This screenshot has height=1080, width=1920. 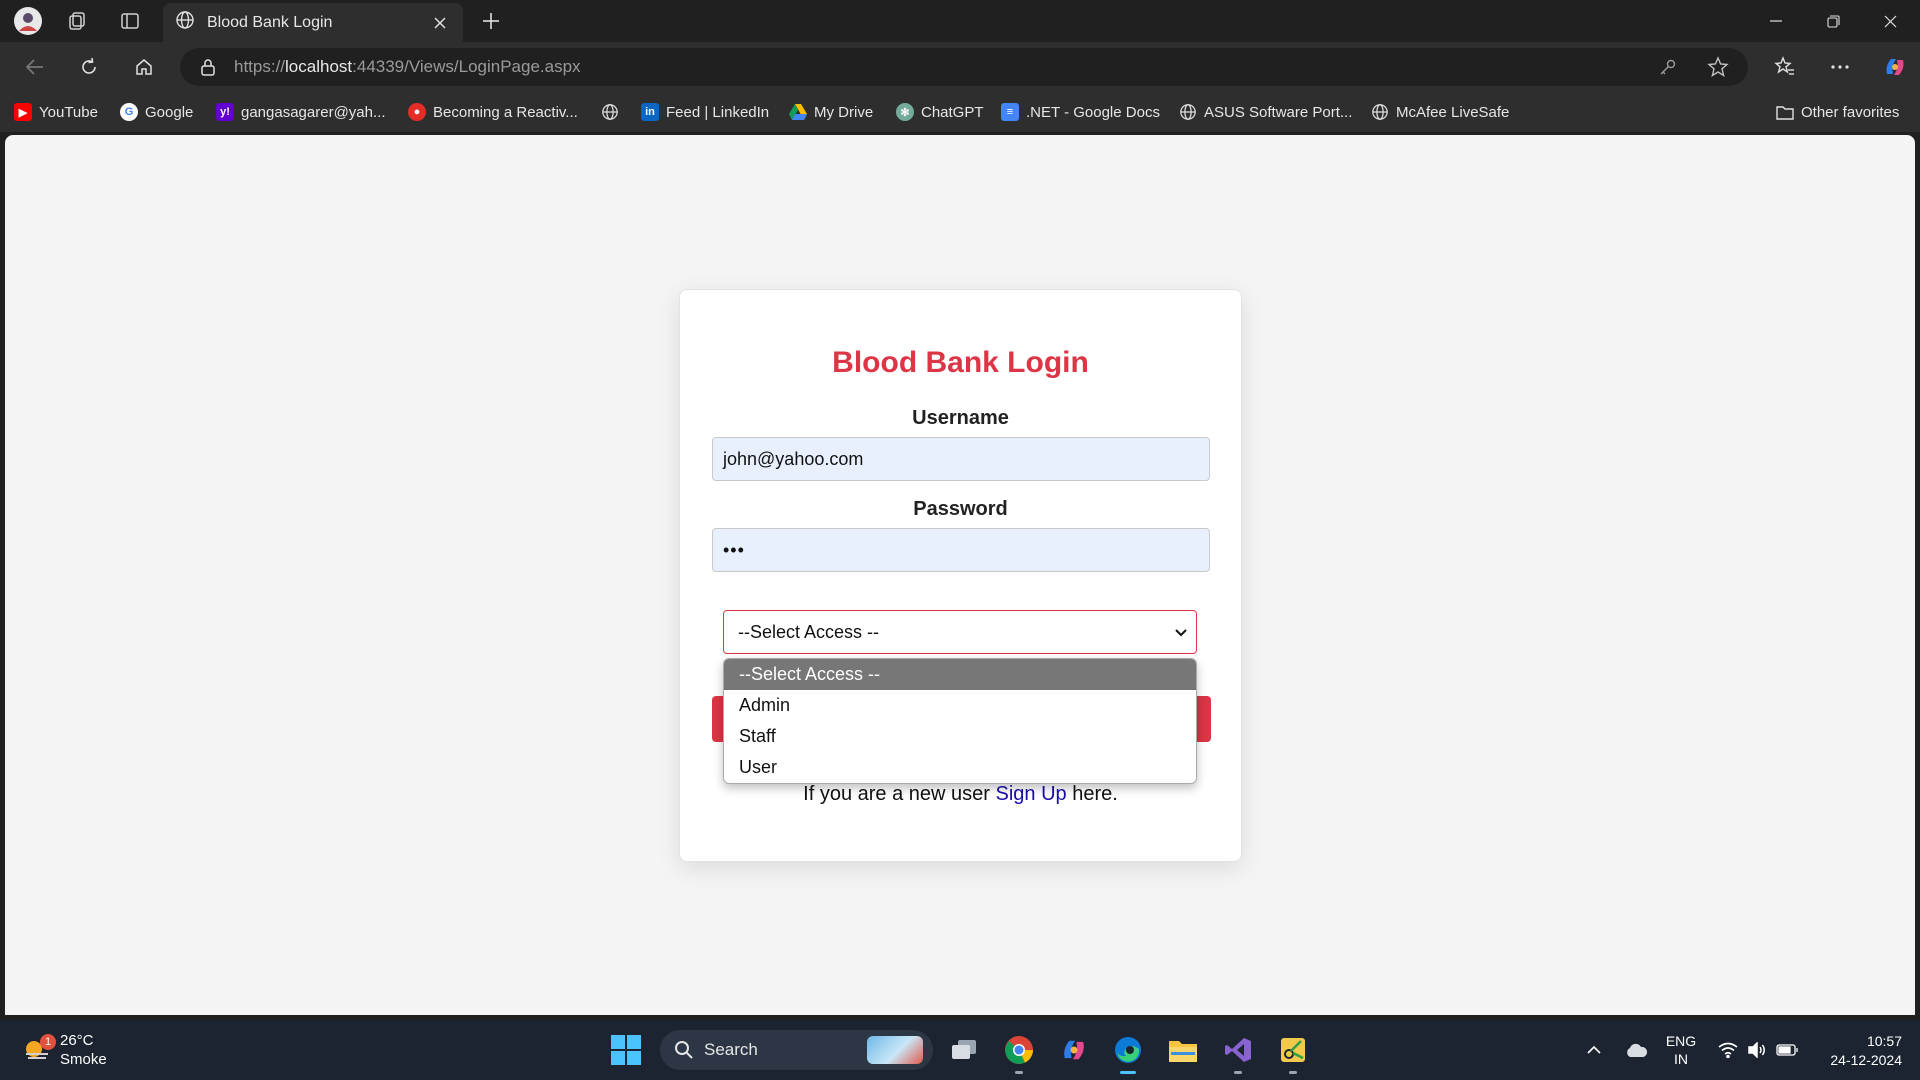 I want to click on edge-icon, so click(x=1128, y=1053).